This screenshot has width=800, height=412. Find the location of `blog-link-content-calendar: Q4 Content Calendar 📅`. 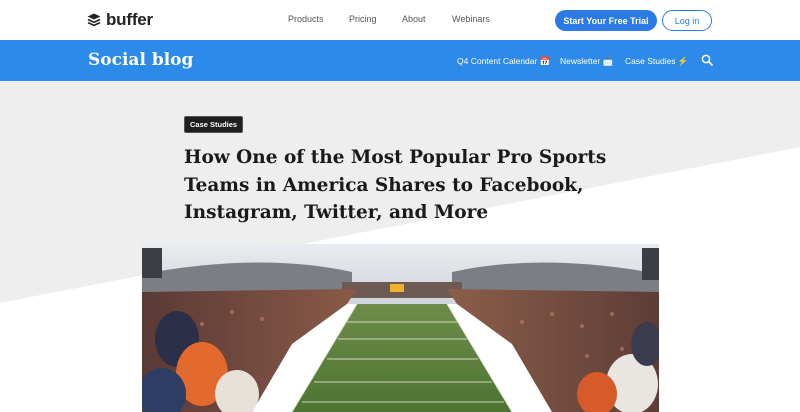

blog-link-content-calendar: Q4 Content Calendar 📅 is located at coordinates (503, 61).